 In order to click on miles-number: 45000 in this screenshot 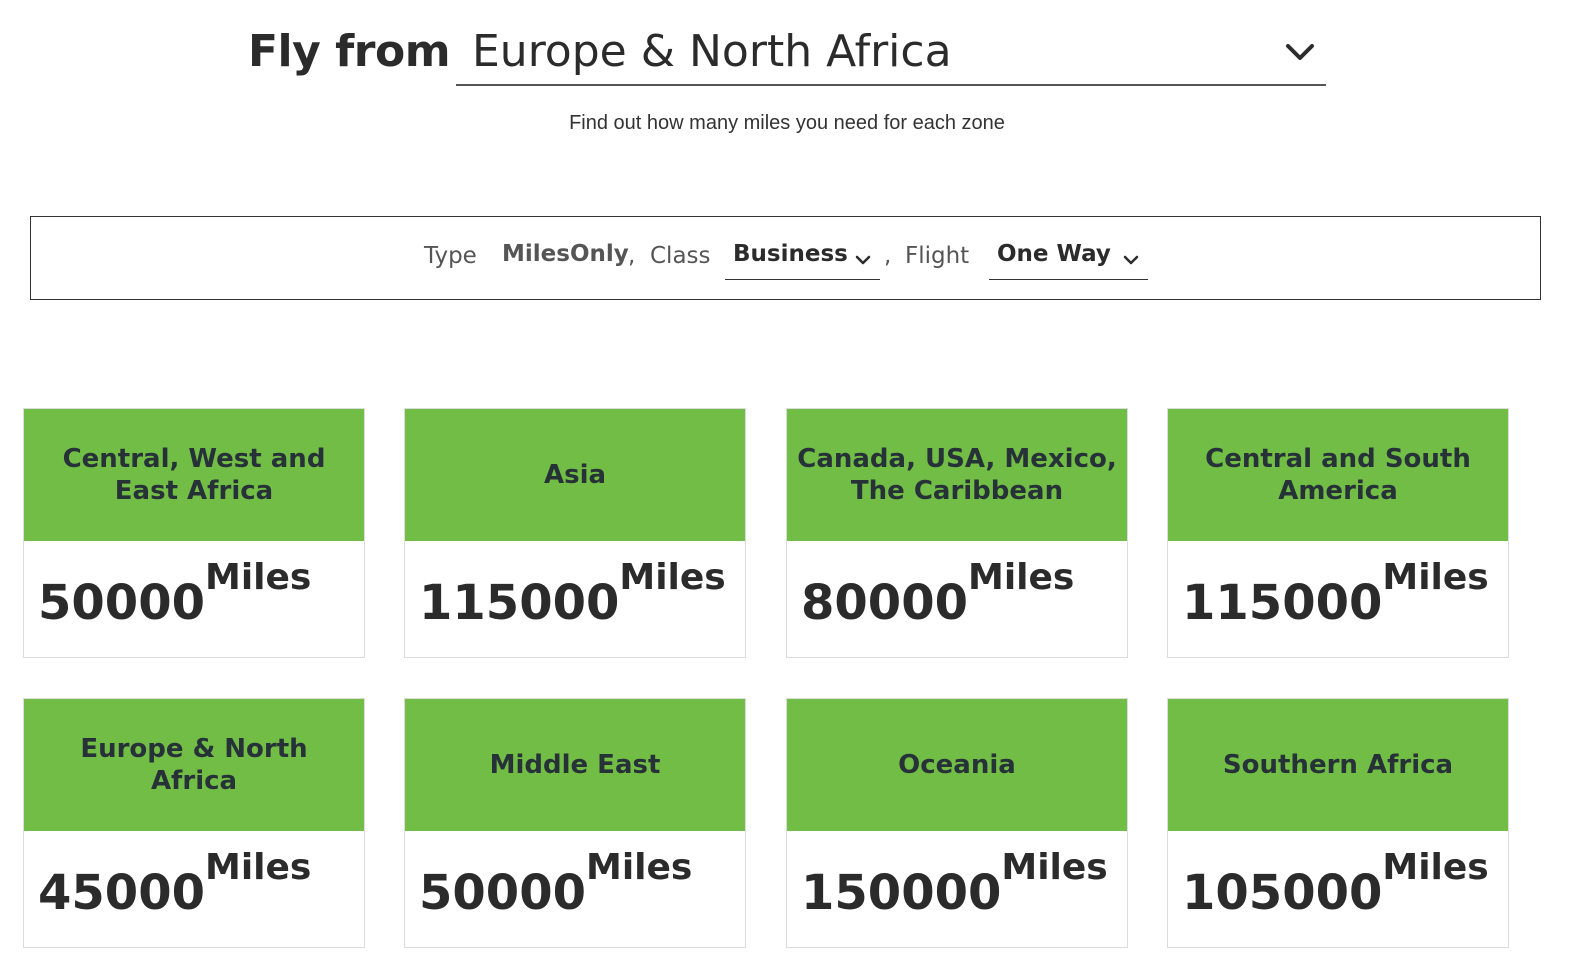, I will do `click(121, 893)`.